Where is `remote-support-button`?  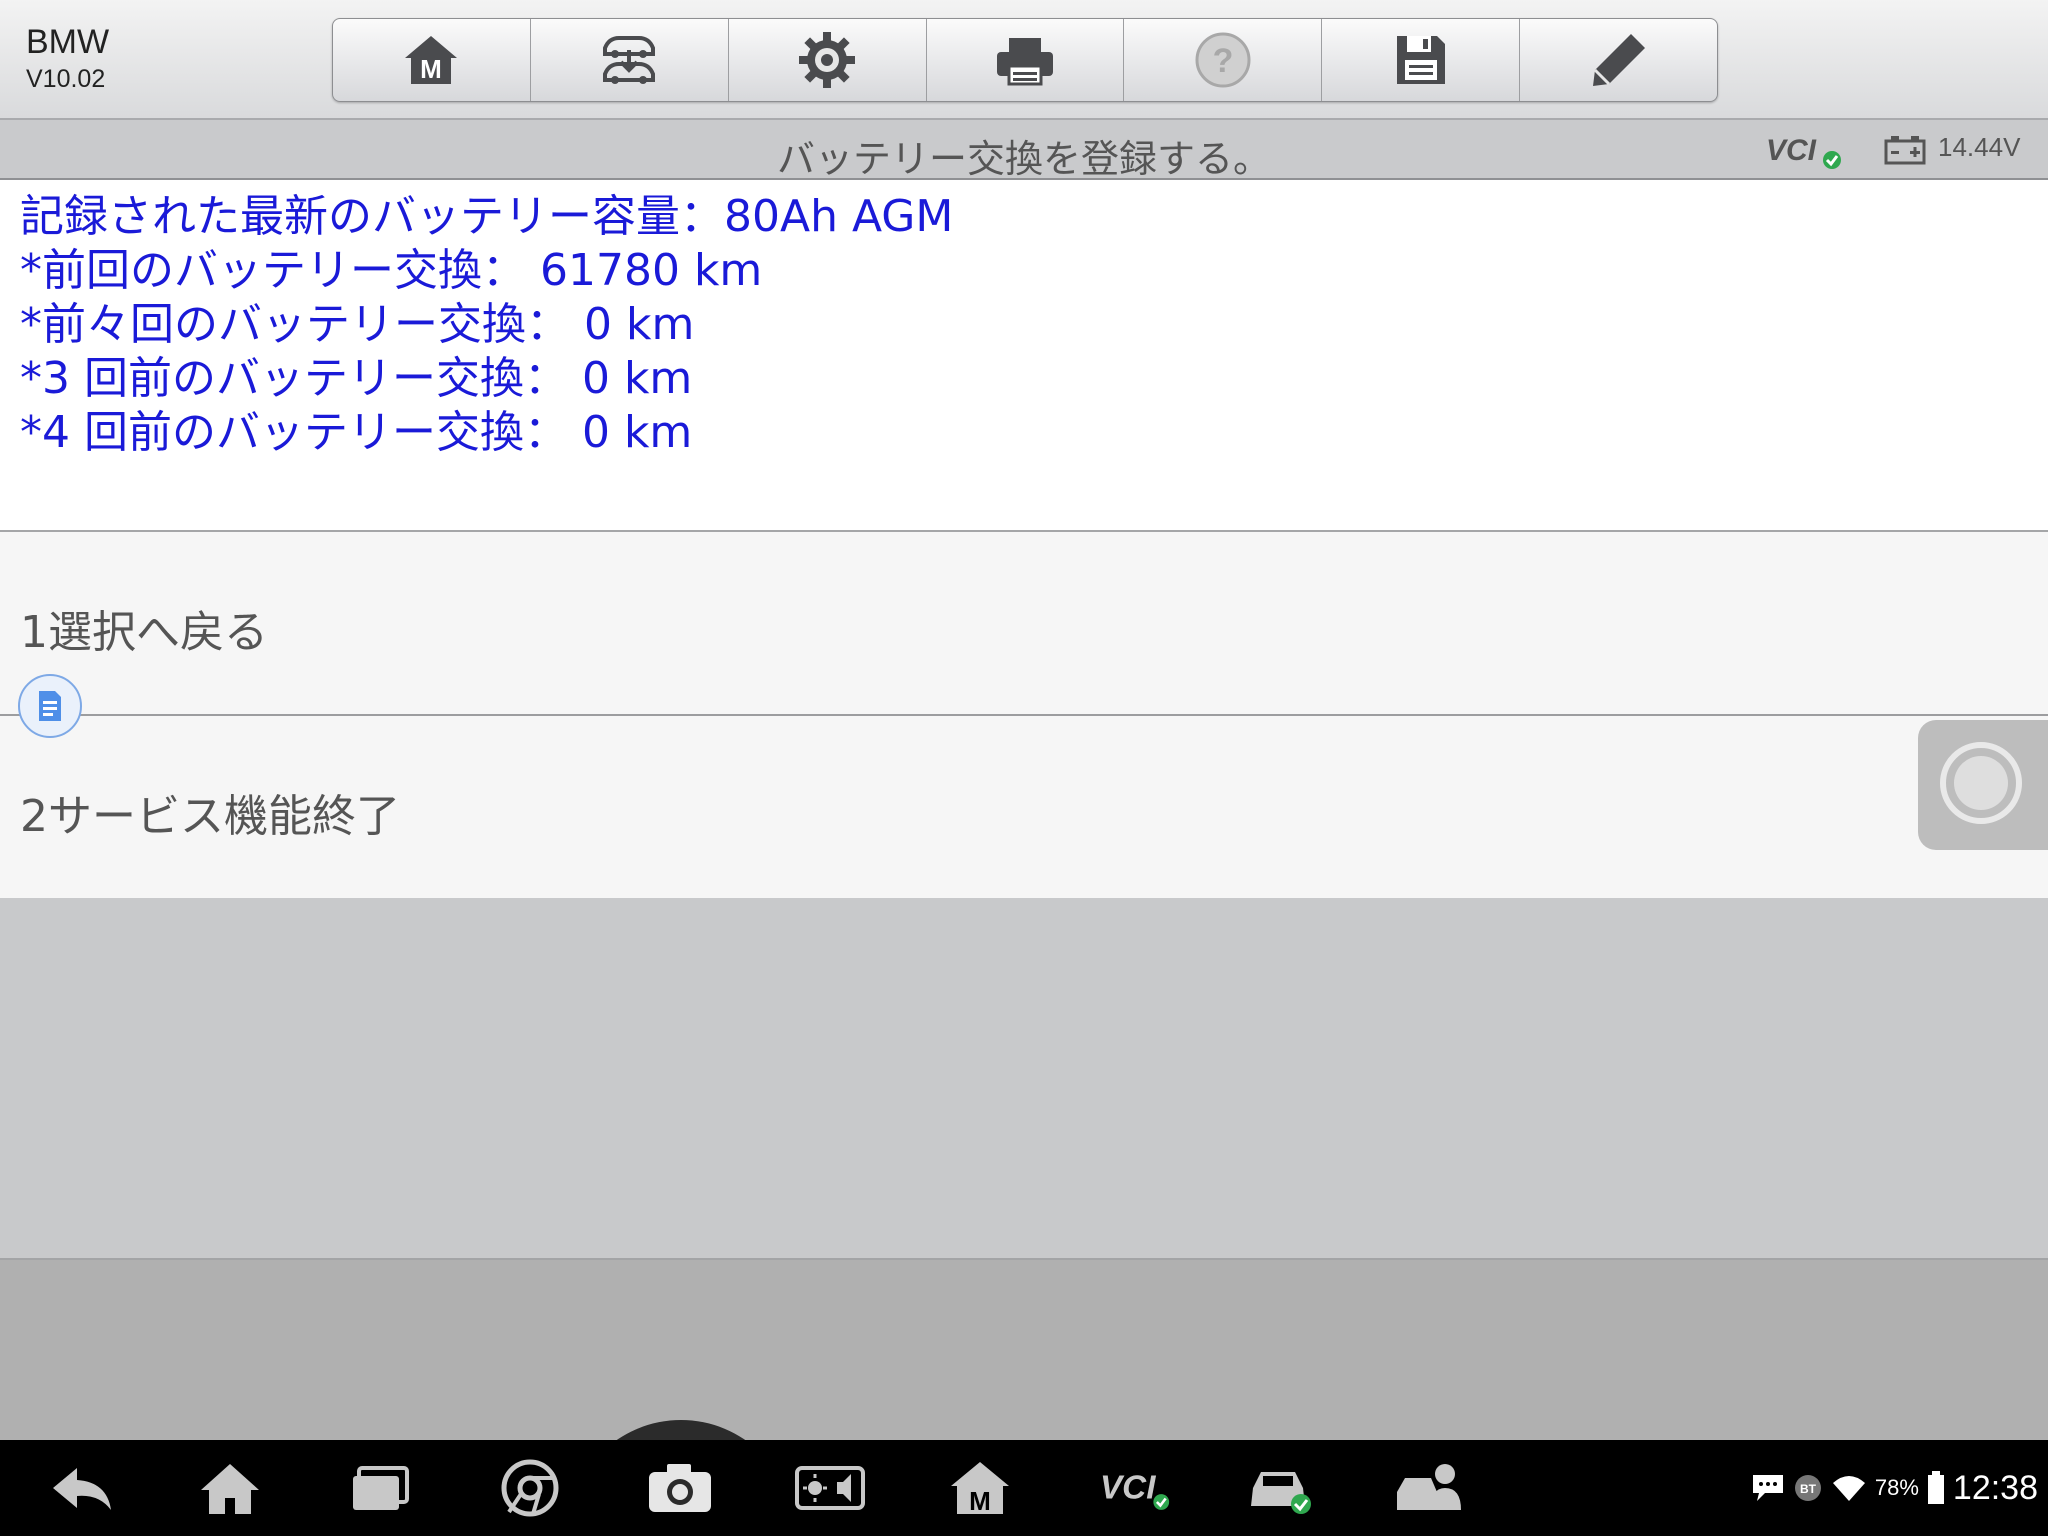 remote-support-button is located at coordinates (1430, 1488).